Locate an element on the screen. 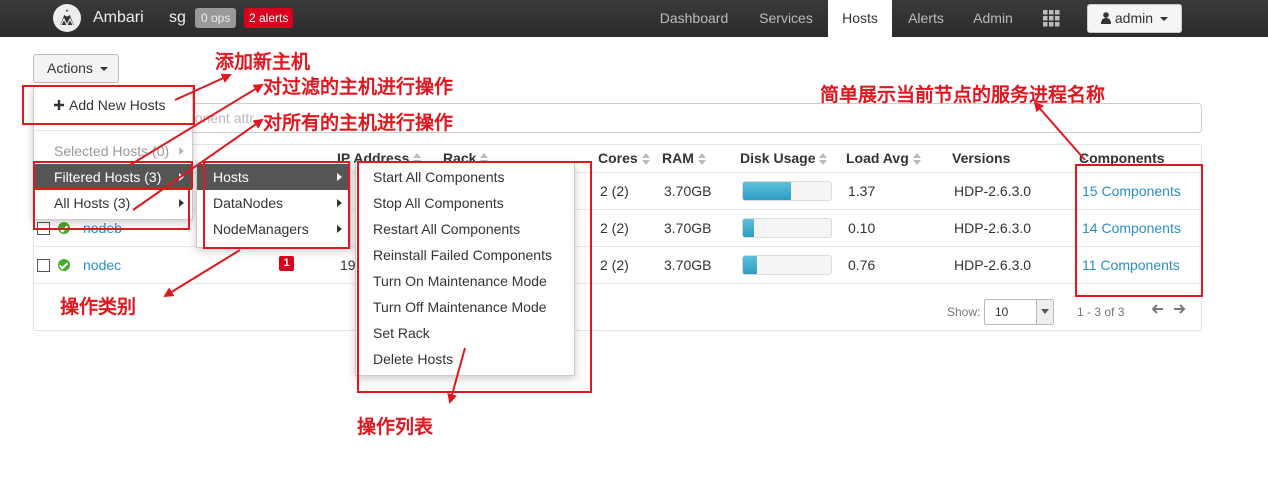 The image size is (1268, 492). nav-admin: Admin is located at coordinates (993, 18).